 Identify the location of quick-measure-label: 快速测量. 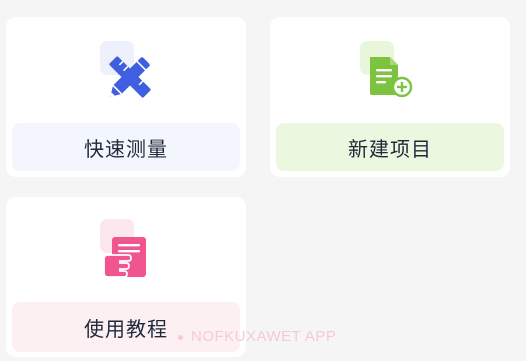
(126, 148).